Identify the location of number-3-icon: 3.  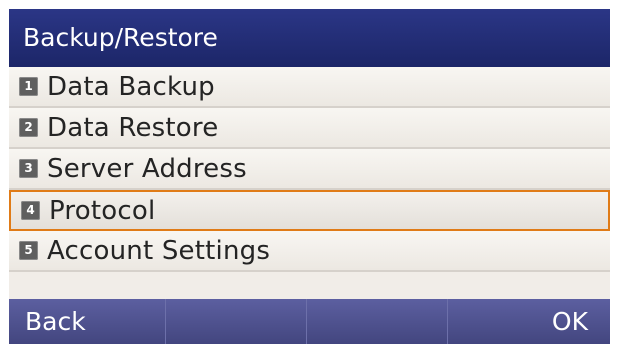
(28, 168).